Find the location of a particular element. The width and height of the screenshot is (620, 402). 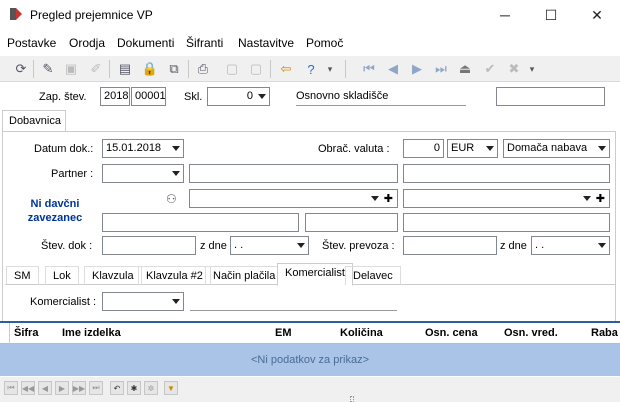

last-record-icon: ⏭ is located at coordinates (441, 69).